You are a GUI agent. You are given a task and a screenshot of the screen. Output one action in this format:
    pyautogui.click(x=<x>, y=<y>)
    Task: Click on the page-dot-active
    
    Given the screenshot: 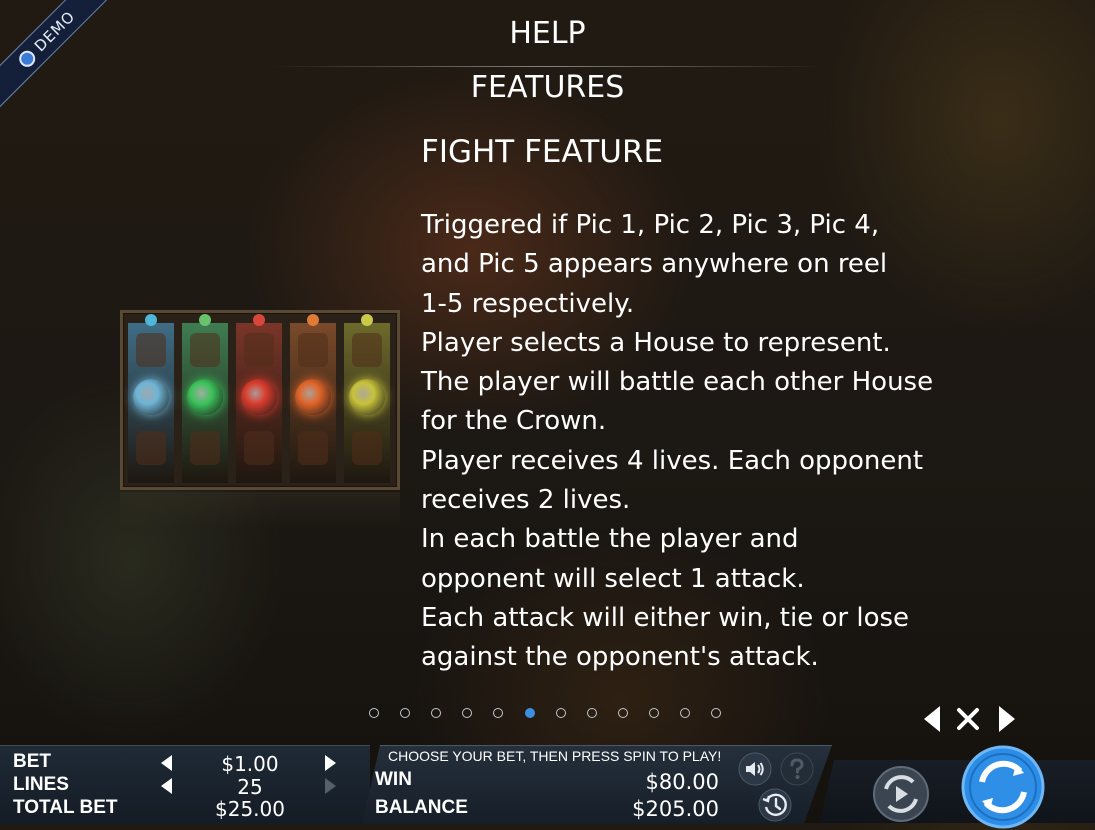 What is the action you would take?
    pyautogui.click(x=529, y=713)
    